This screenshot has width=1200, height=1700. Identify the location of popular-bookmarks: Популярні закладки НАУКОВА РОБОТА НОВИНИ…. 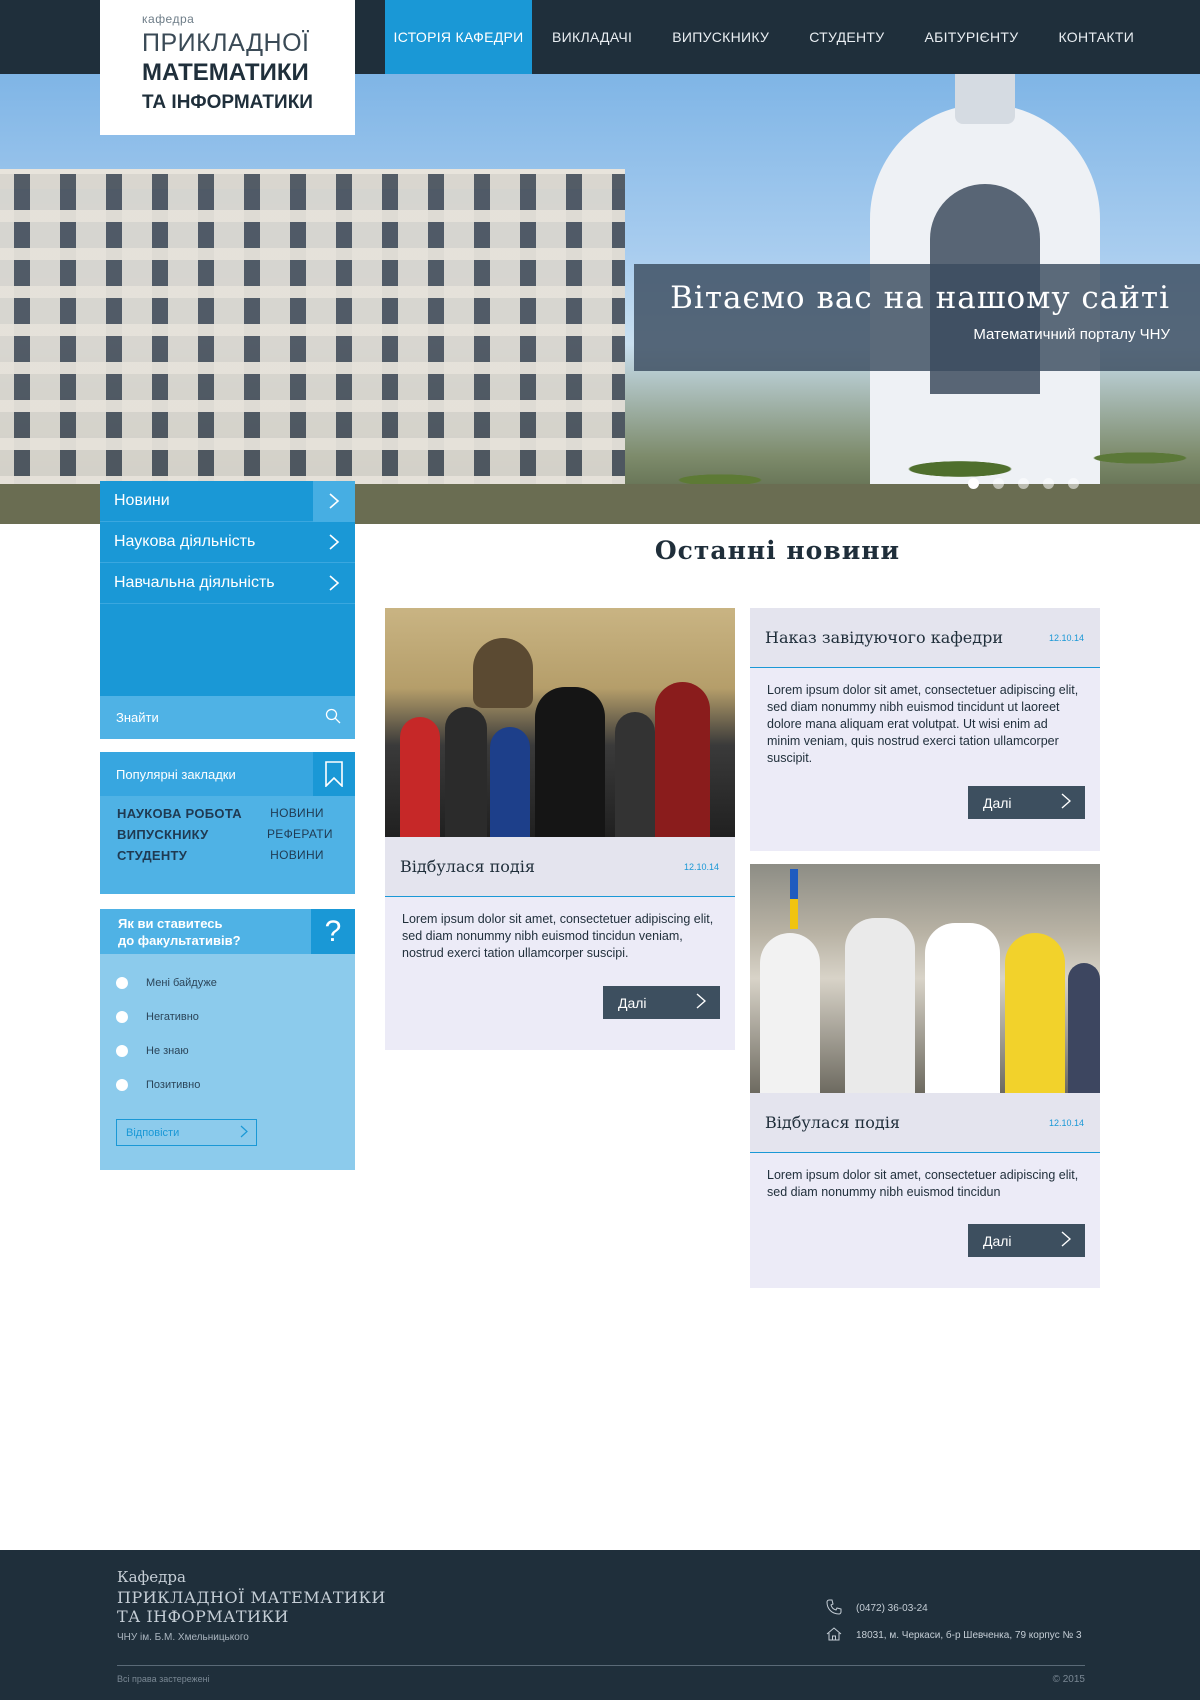
(227, 823).